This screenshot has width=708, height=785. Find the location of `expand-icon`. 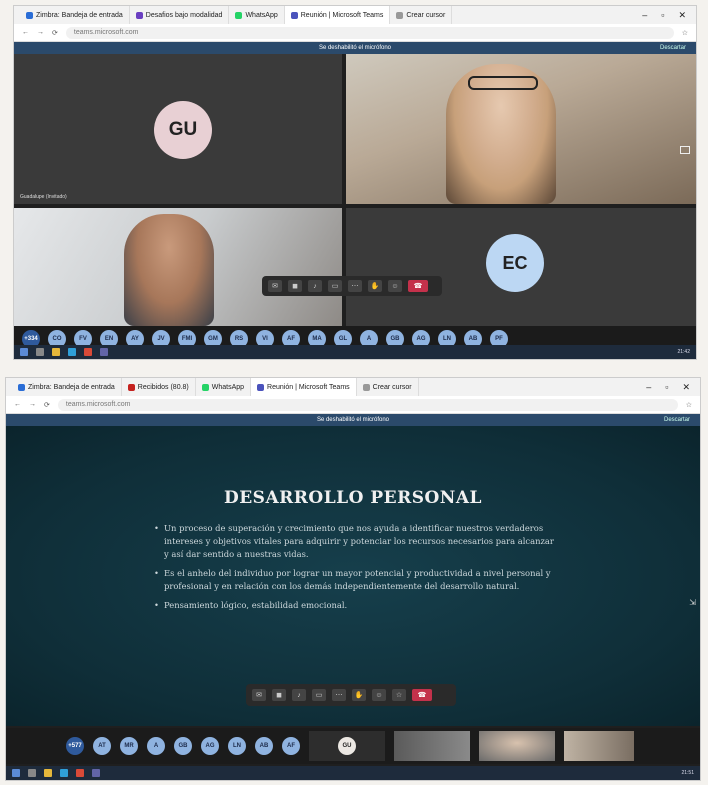

expand-icon is located at coordinates (685, 150).